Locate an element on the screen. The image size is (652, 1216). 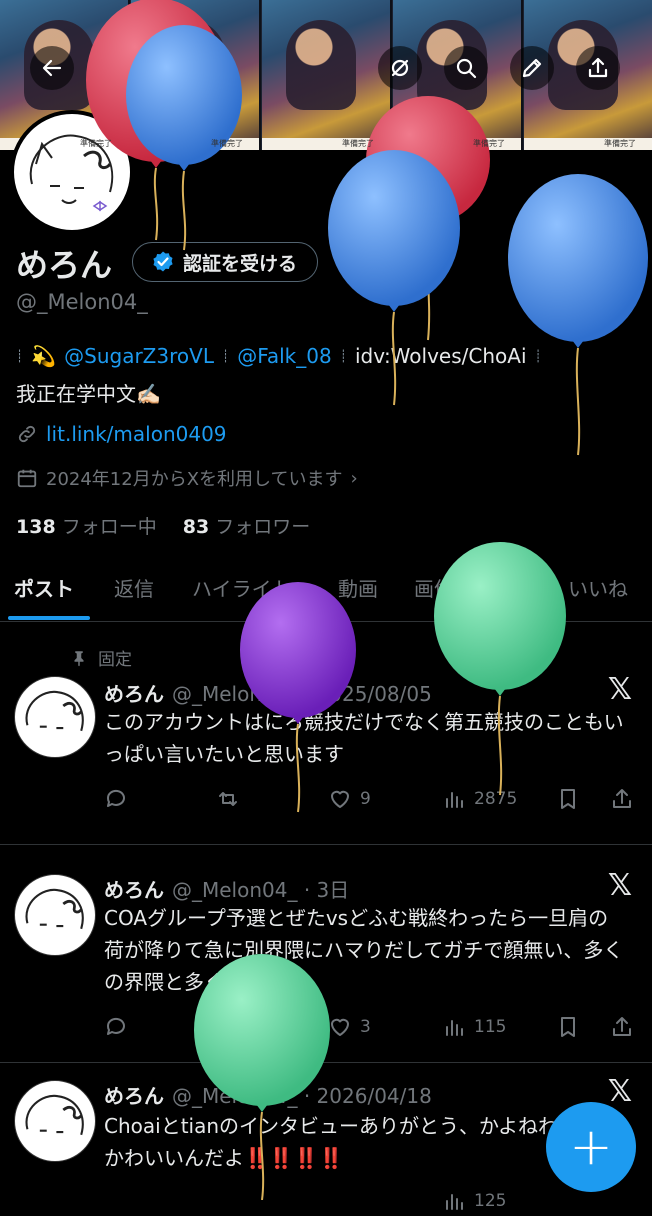
post-header: めろん @_Melon04_ · 2025/08/05 is located at coordinates (268, 692).